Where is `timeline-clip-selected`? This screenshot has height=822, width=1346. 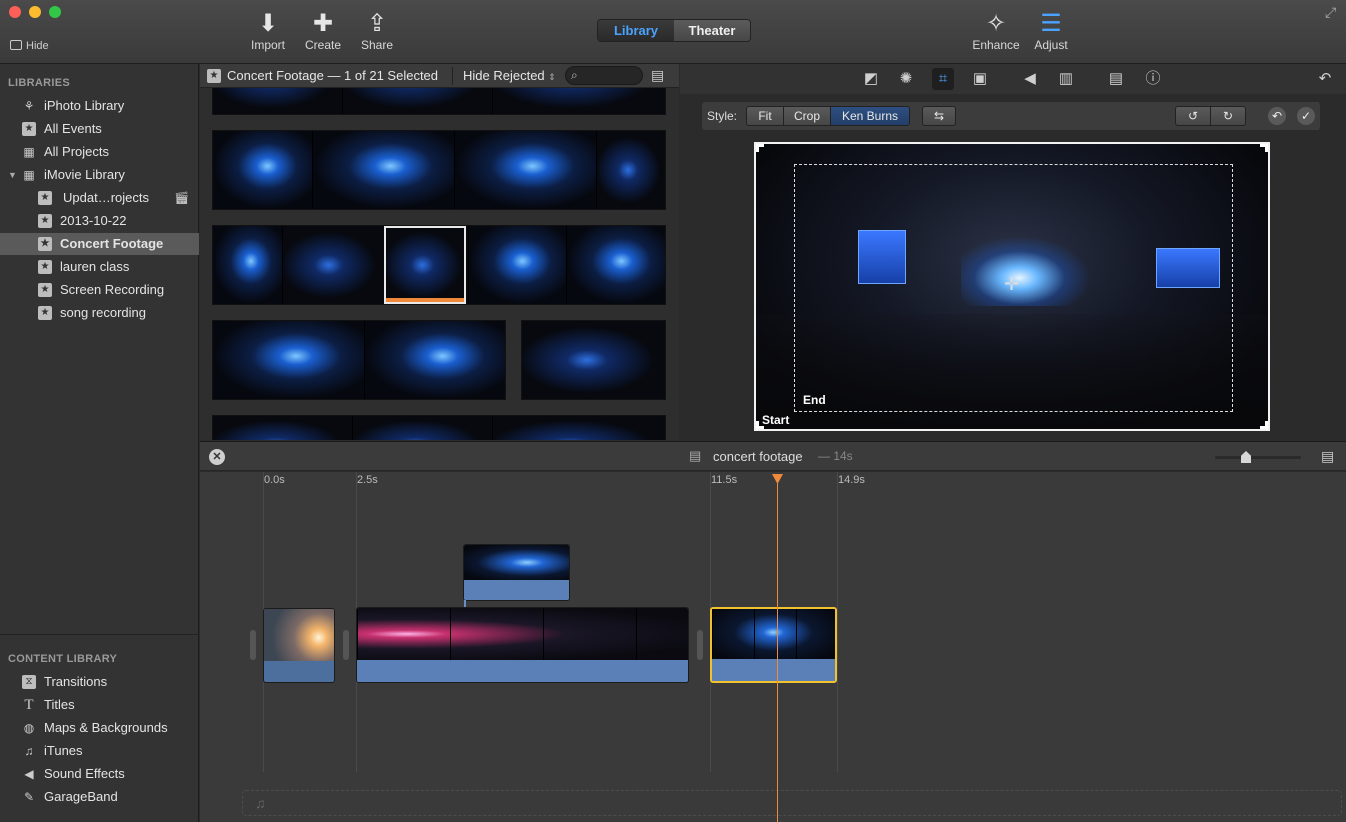
timeline-clip-selected is located at coordinates (773, 645).